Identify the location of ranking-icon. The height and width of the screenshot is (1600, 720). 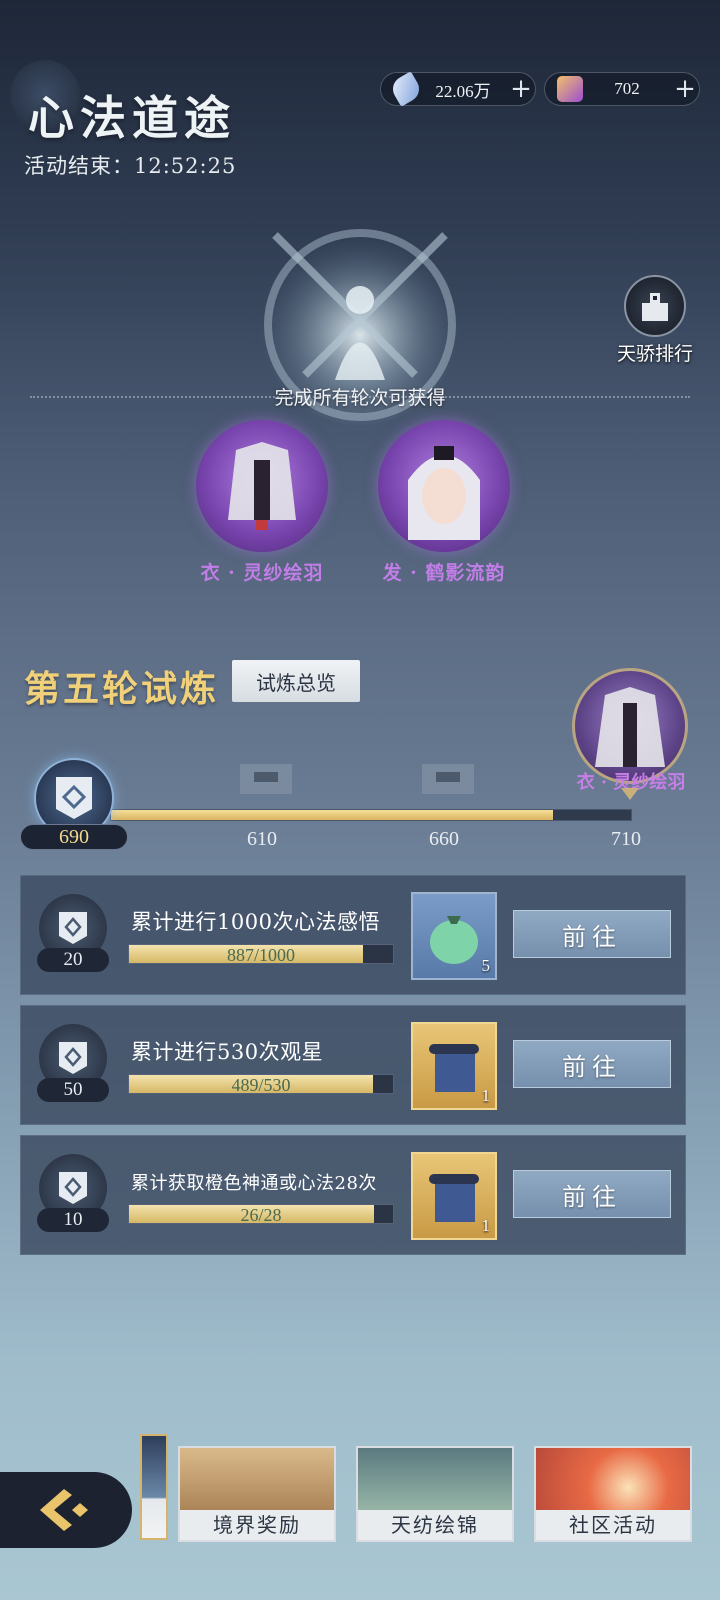
(655, 306).